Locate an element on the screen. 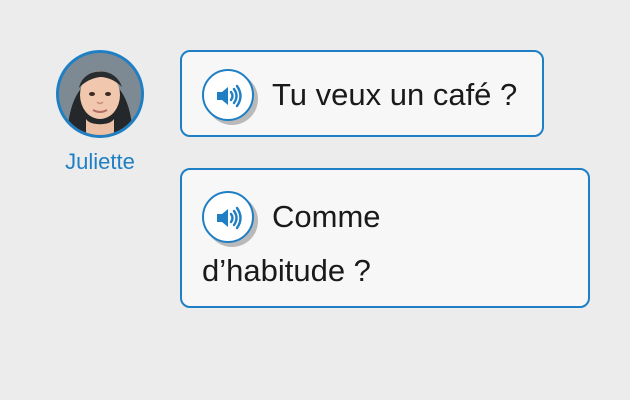 The image size is (630, 400). speaker-name: Juliette is located at coordinates (100, 161).